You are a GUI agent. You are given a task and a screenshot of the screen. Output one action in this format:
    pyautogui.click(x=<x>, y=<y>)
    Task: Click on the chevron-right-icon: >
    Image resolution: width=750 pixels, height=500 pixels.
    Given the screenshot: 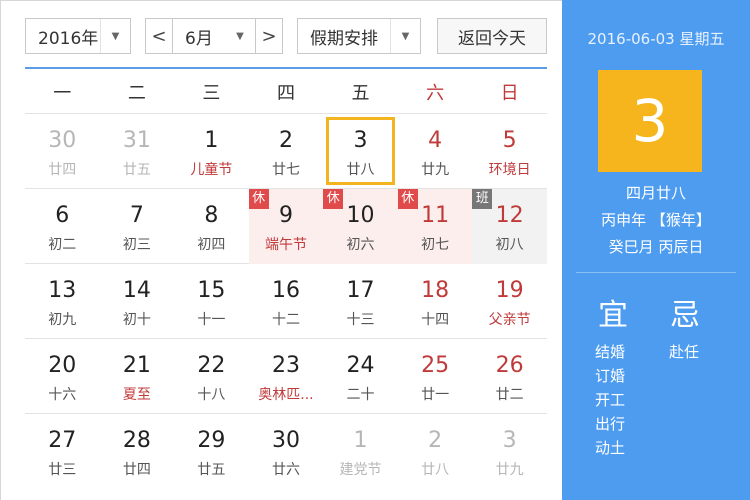 What is the action you would take?
    pyautogui.click(x=269, y=36)
    